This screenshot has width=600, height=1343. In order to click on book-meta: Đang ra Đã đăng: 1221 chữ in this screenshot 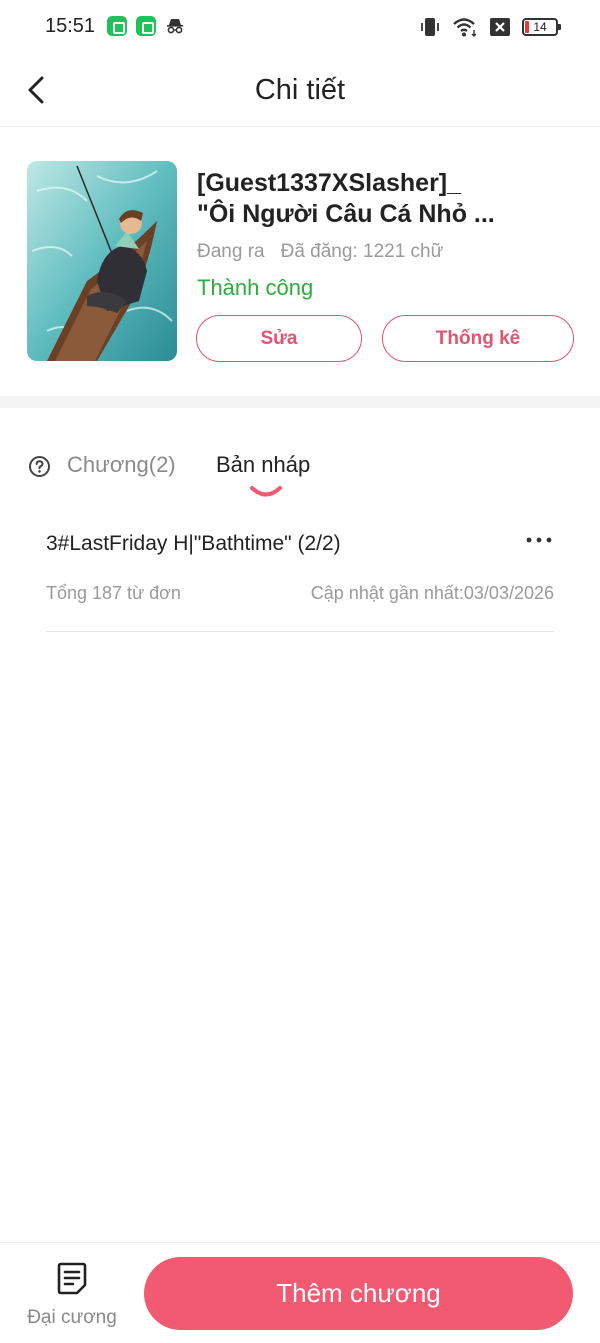, I will do `click(320, 252)`.